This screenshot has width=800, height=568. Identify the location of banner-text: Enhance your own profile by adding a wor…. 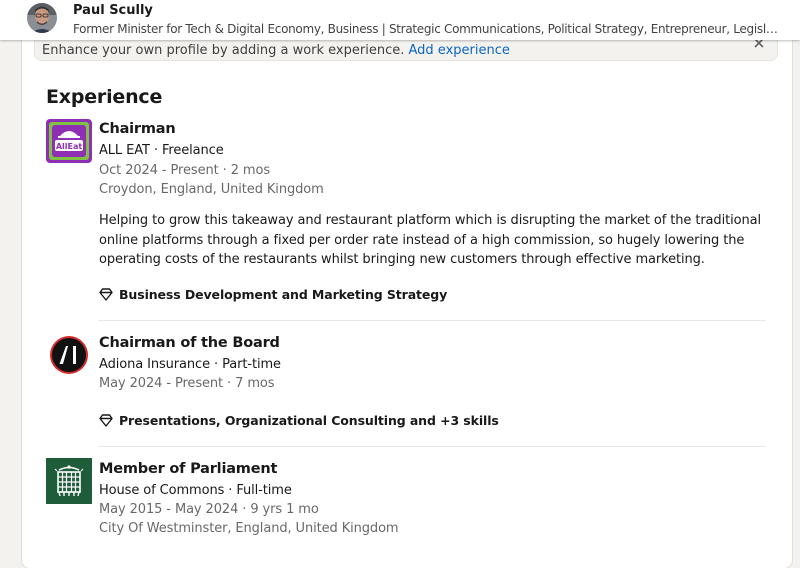
(276, 50).